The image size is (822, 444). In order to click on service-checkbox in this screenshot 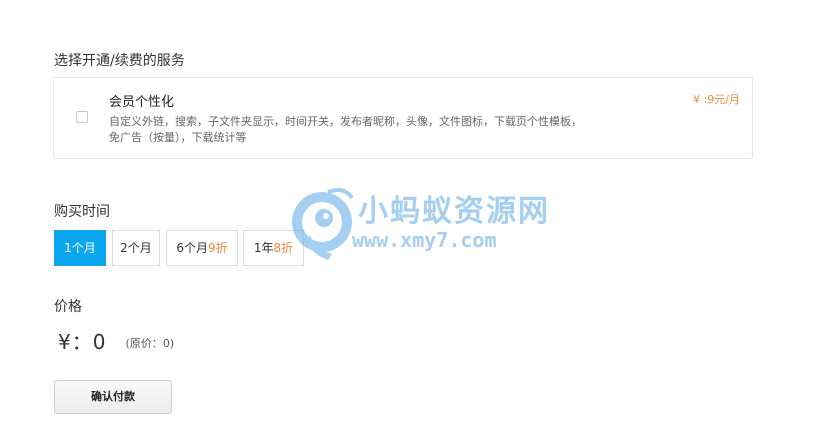, I will do `click(82, 117)`.